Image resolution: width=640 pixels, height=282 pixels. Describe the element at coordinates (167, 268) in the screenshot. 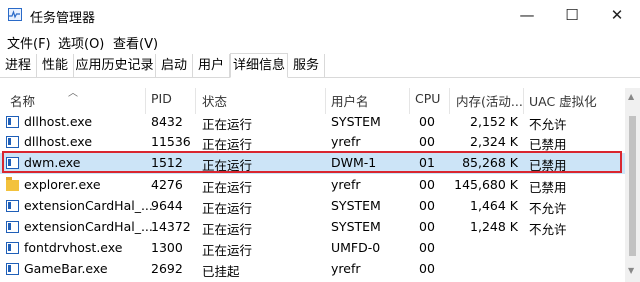

I see `process-pid: 2692` at that location.